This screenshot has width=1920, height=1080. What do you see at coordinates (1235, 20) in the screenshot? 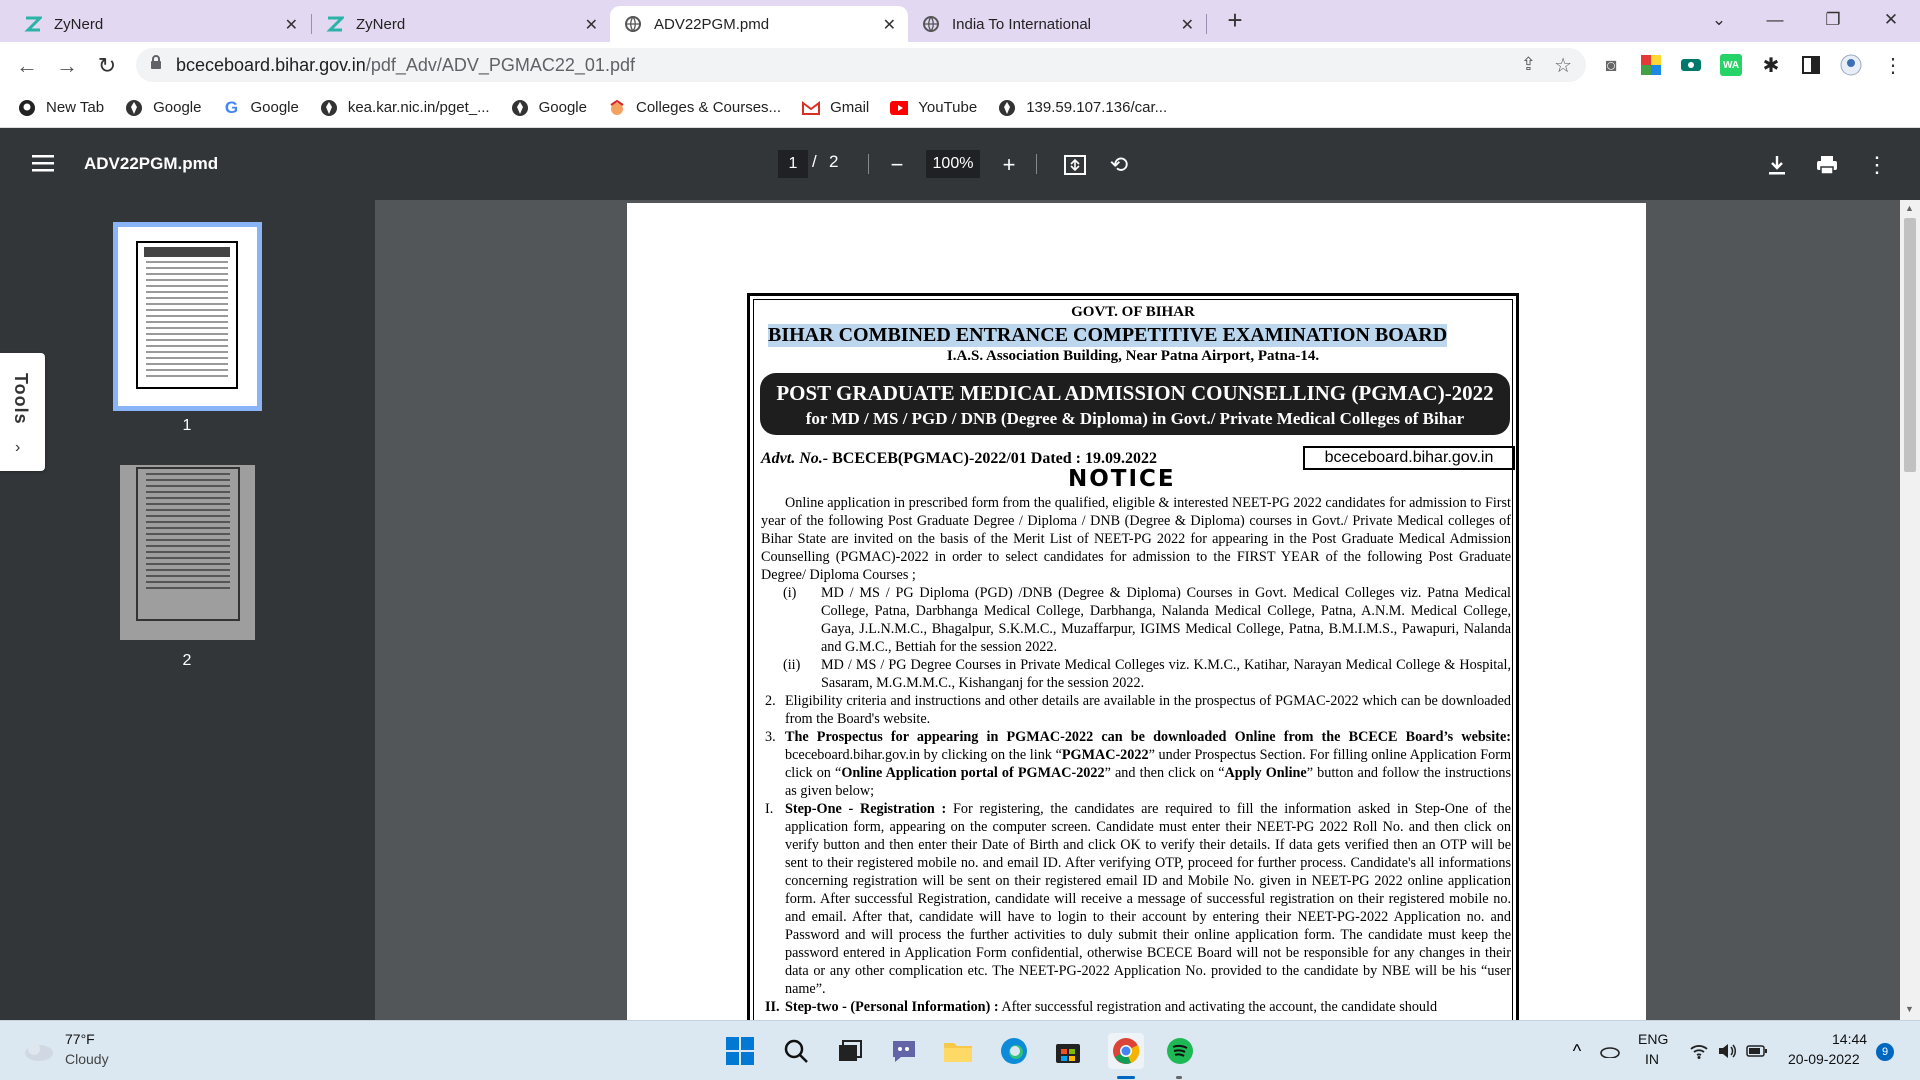
I see `new-tab-plus-icon: +` at bounding box center [1235, 20].